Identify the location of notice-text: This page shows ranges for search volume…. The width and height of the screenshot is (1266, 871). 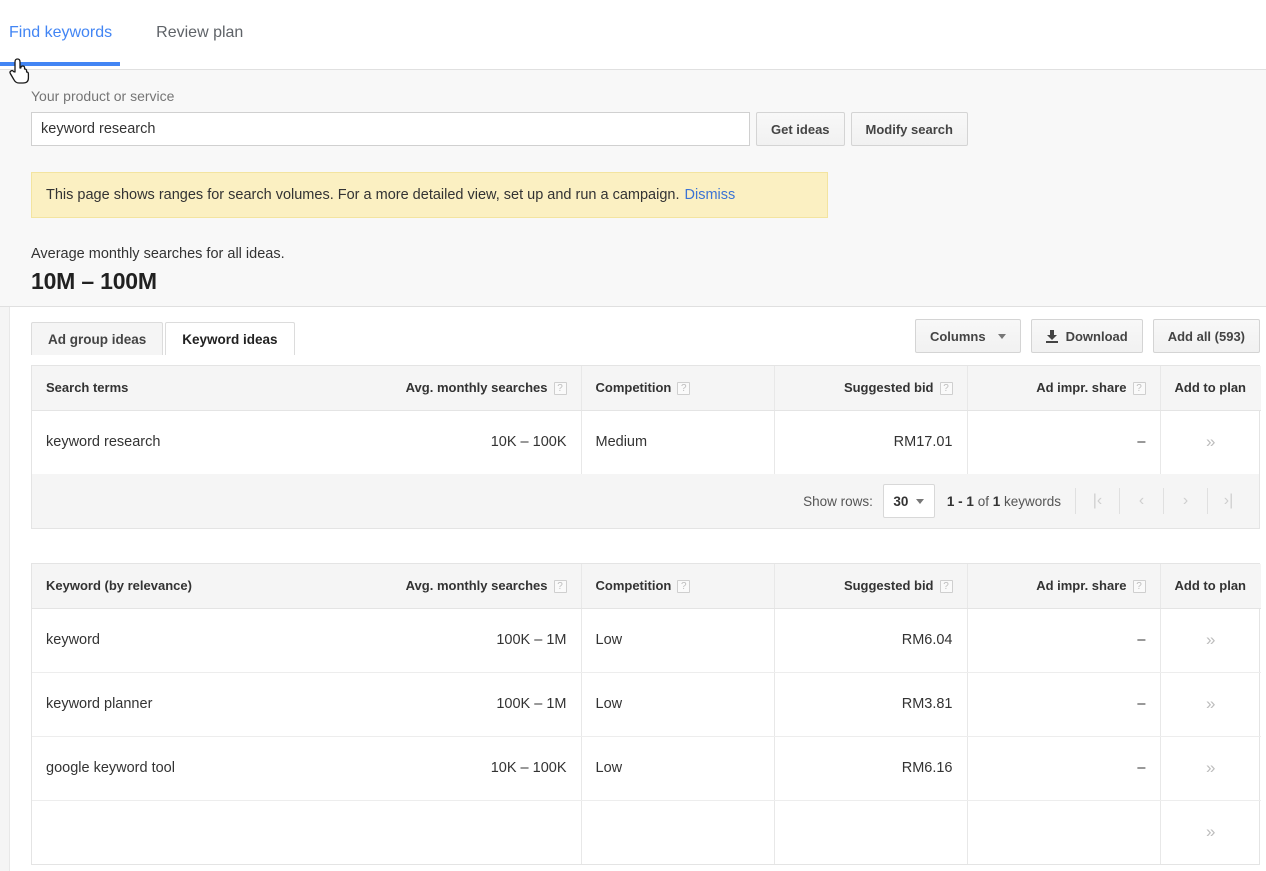
(363, 195).